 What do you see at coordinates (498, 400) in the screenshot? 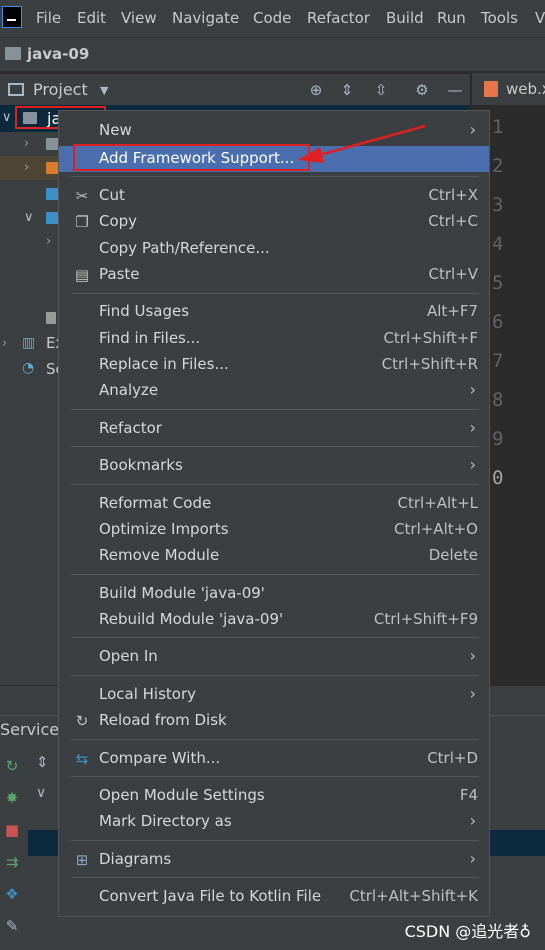
I see `line-number: 8` at bounding box center [498, 400].